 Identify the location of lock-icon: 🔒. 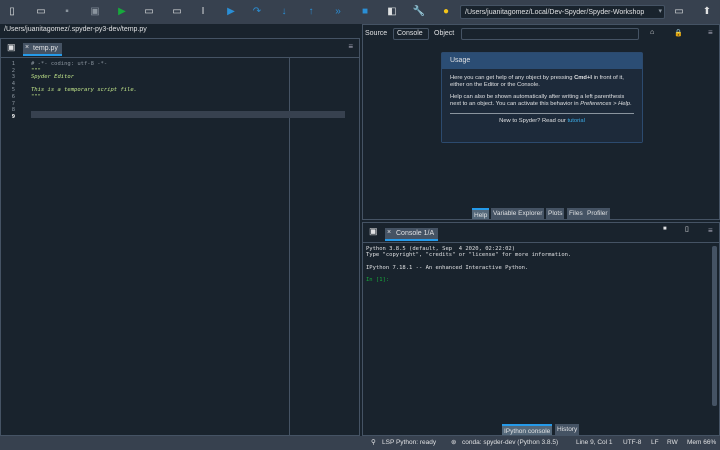
(678, 33).